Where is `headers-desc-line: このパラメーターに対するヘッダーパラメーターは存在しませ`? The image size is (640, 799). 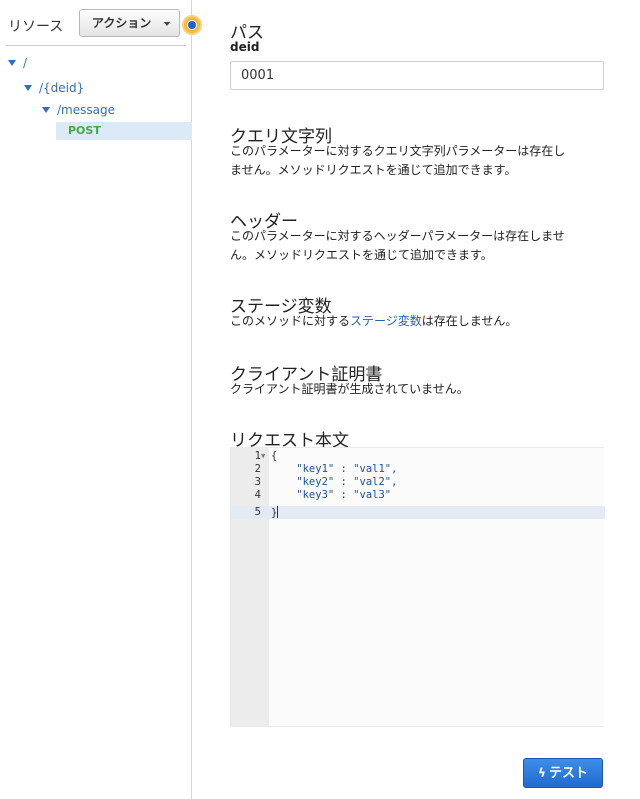 headers-desc-line: このパラメーターに対するヘッダーパラメーターは存在しませ is located at coordinates (397, 236).